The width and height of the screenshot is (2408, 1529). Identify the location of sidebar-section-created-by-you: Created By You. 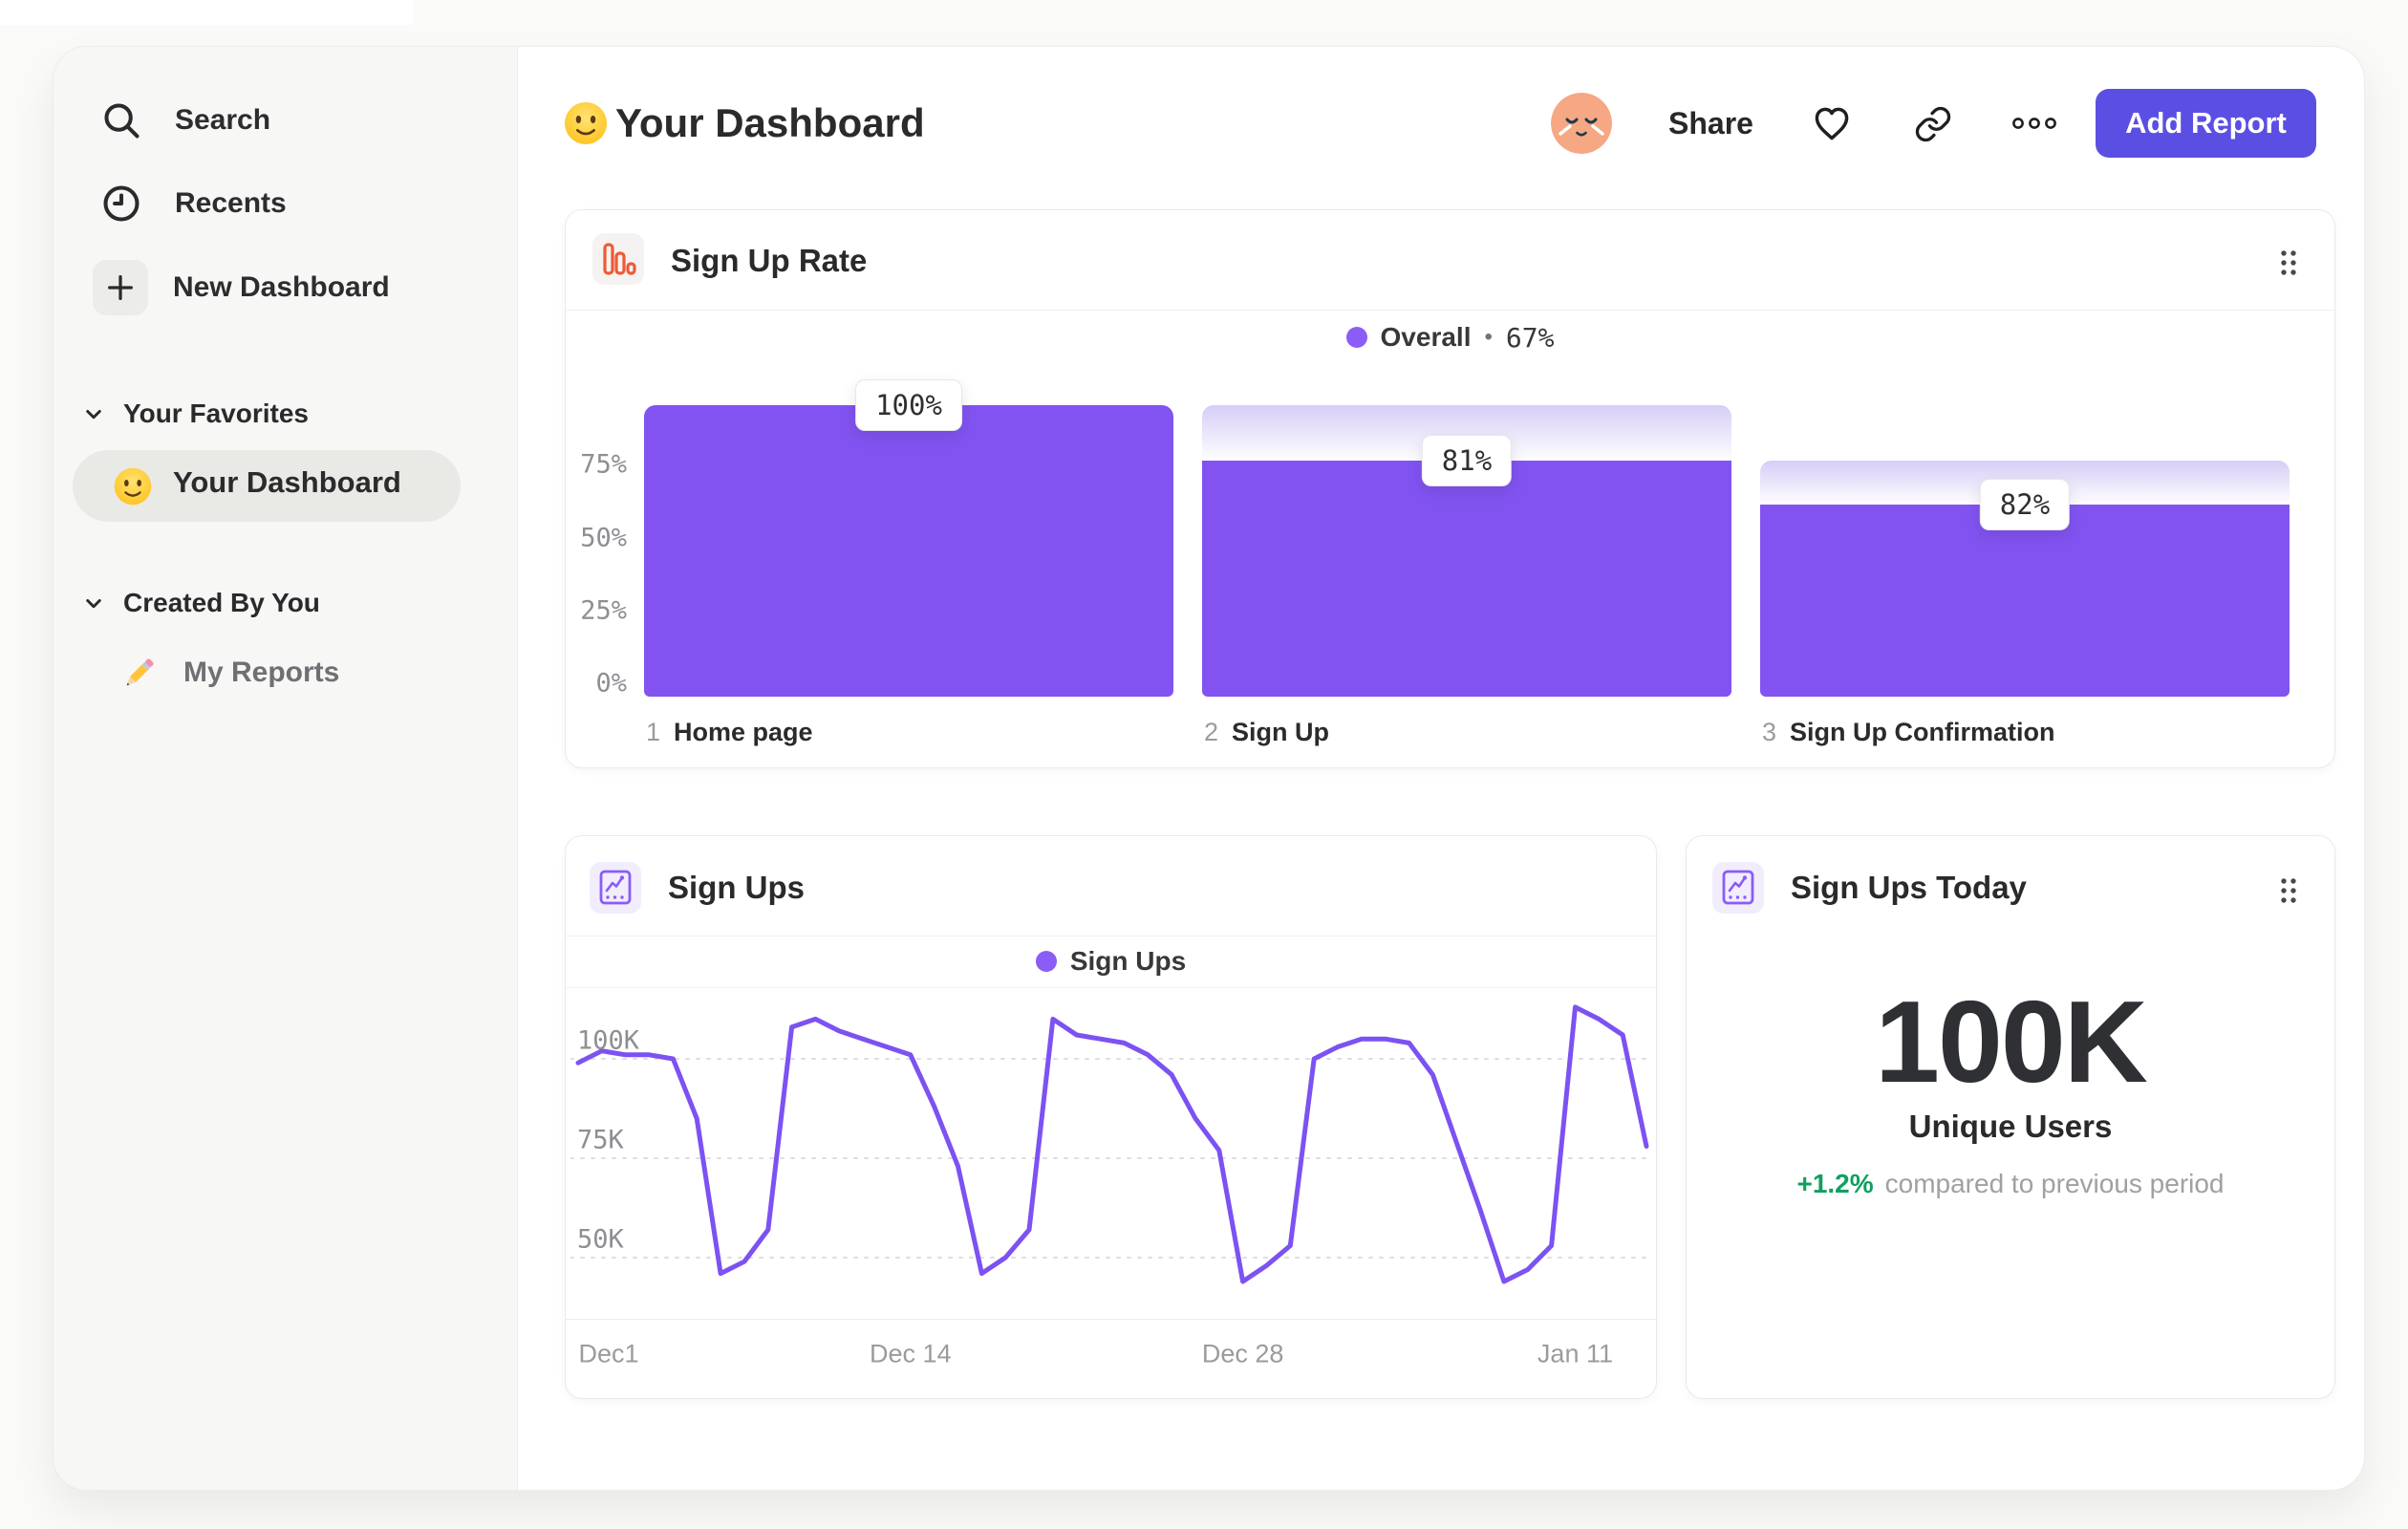
(200, 603).